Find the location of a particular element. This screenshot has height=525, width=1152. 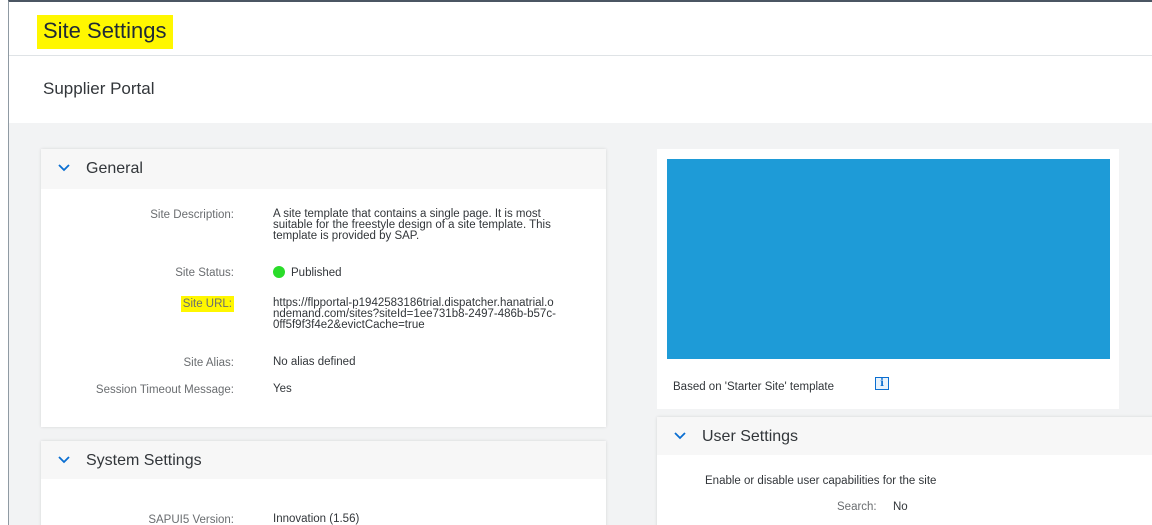

status-text: Published is located at coordinates (316, 273).